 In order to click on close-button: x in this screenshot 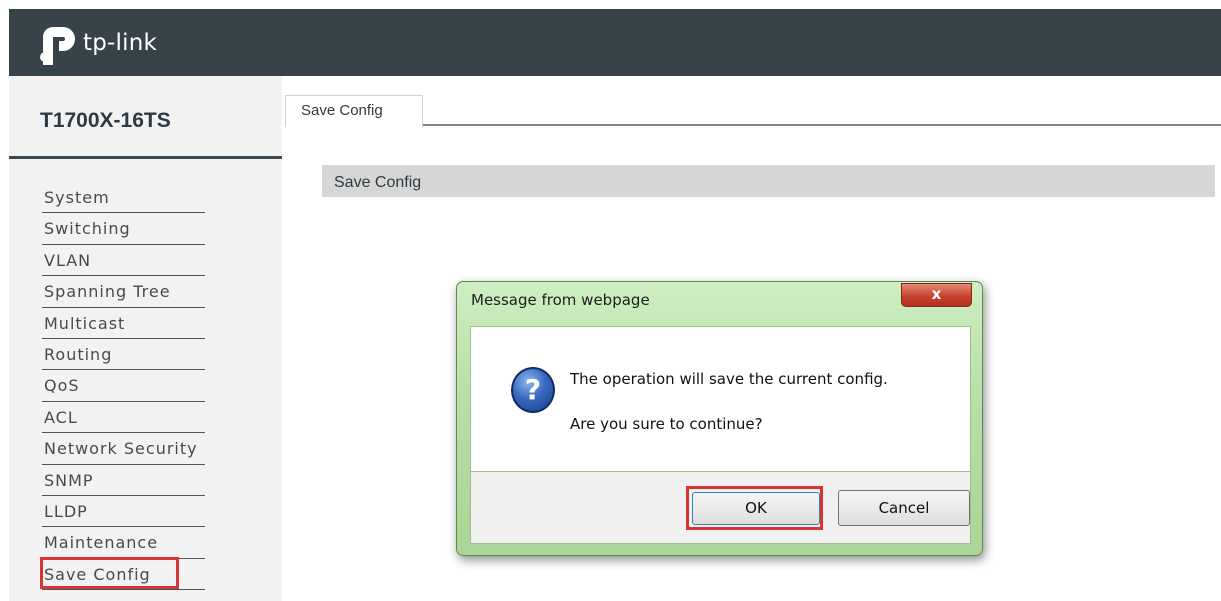, I will do `click(936, 295)`.